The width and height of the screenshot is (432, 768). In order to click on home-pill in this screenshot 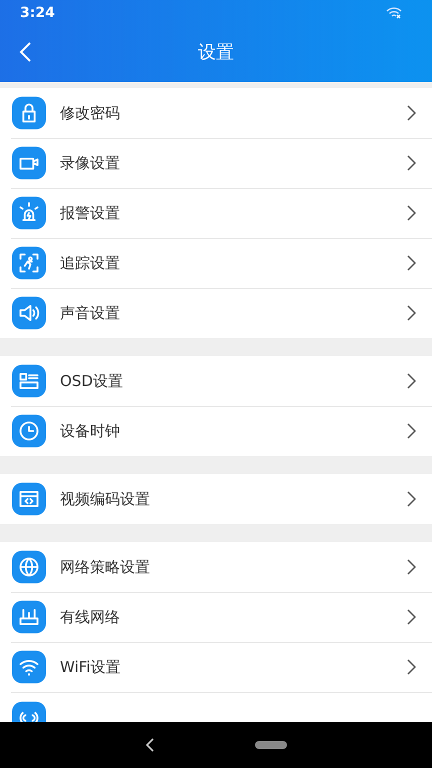, I will do `click(271, 745)`.